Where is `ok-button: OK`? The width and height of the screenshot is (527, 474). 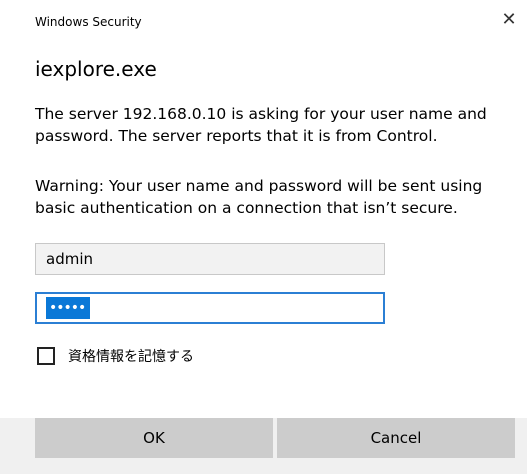 ok-button: OK is located at coordinates (154, 438).